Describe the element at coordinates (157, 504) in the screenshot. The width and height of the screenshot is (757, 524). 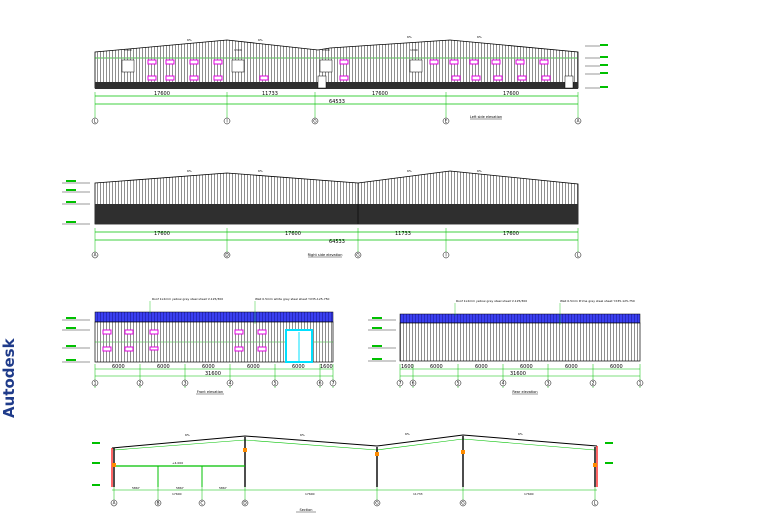
I see `axis-label: B` at that location.